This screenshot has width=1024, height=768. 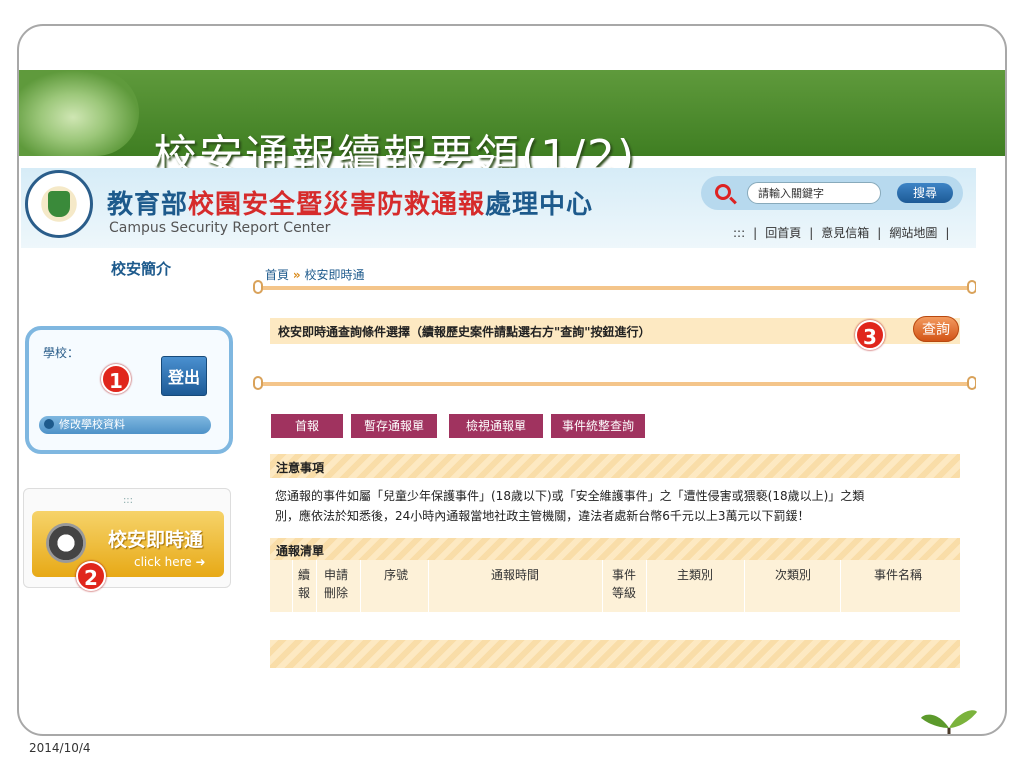 I want to click on col-serial: 序號, so click(x=395, y=575).